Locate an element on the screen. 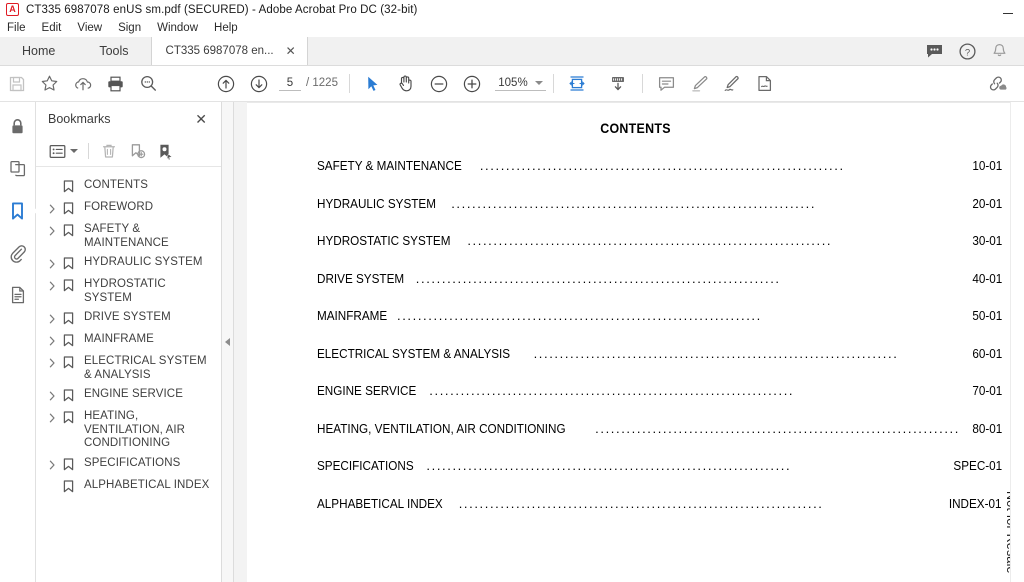 This screenshot has height=582, width=1024. plus-circle-icon is located at coordinates (472, 84).